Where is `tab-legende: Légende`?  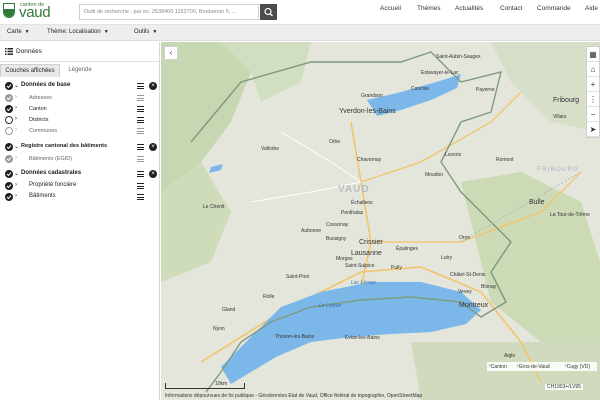
tab-legende: Légende is located at coordinates (80, 70).